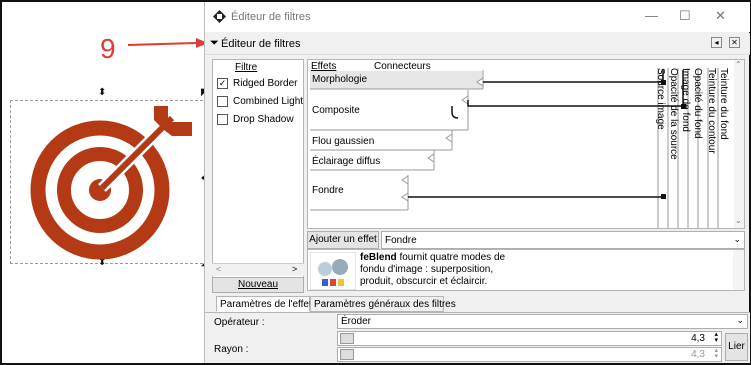 This screenshot has width=751, height=365. I want to click on input-fill-paint: Teinture du fond, so click(723, 104).